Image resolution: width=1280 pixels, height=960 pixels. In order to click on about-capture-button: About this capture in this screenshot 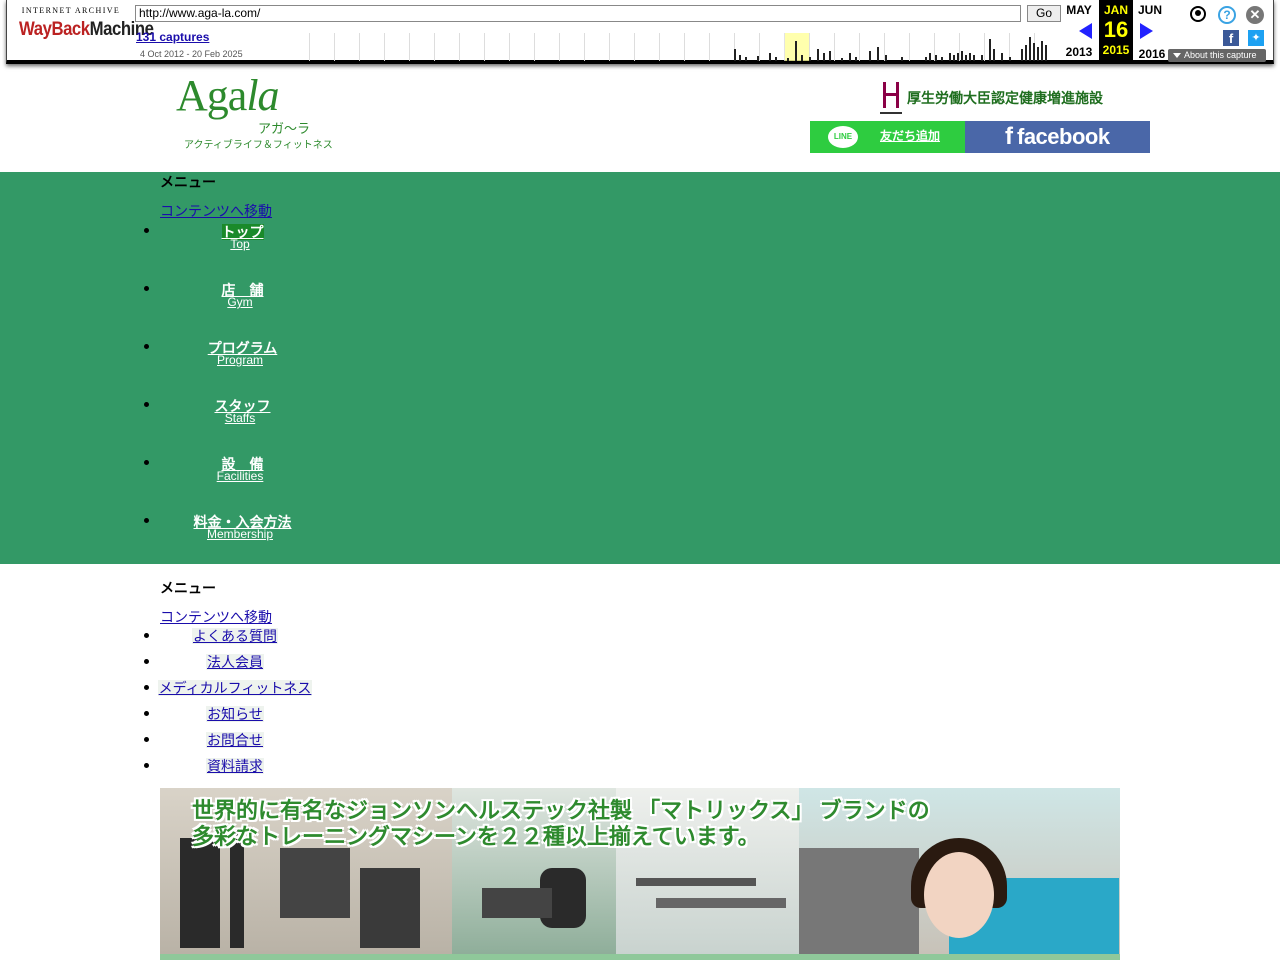, I will do `click(1217, 55)`.